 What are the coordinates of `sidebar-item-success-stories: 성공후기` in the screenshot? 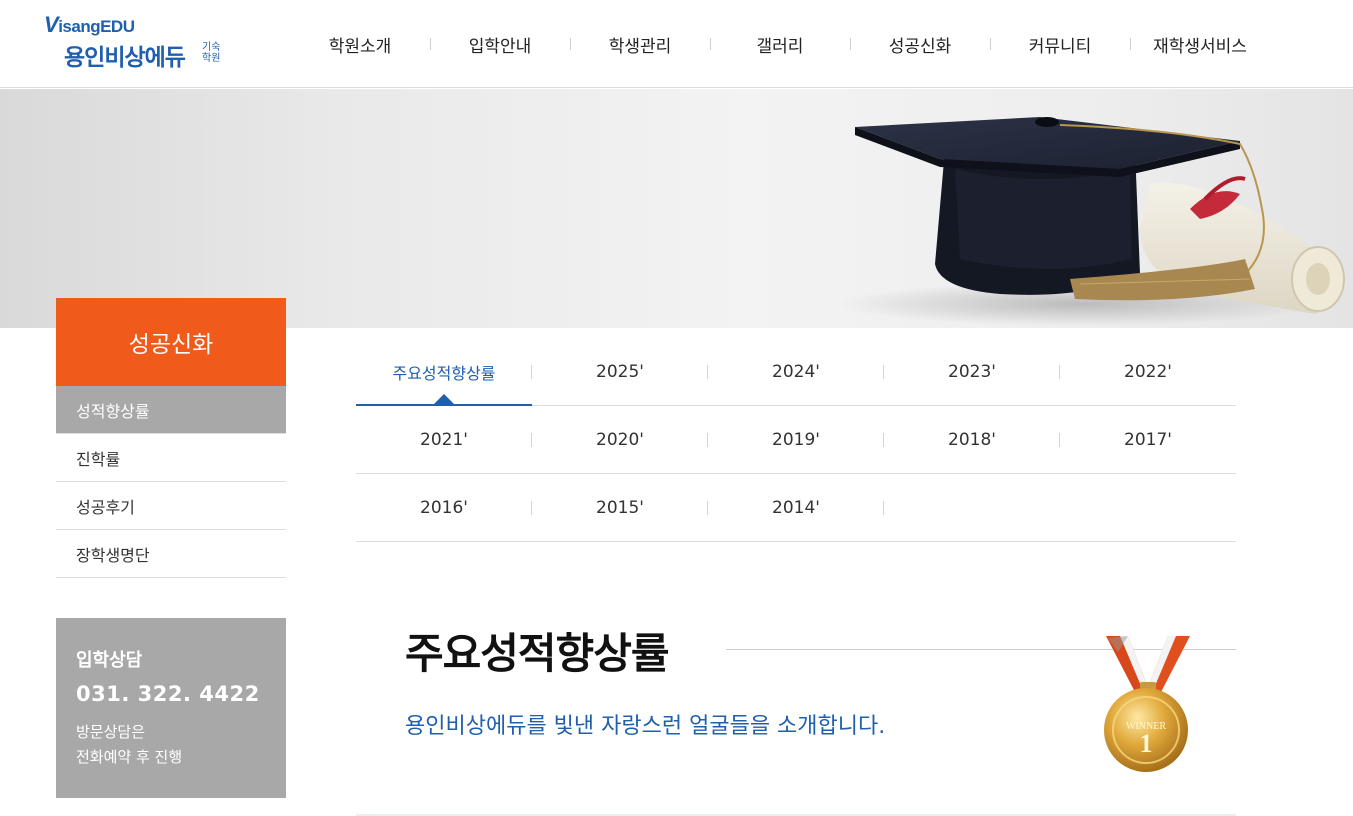 It's located at (171, 506).